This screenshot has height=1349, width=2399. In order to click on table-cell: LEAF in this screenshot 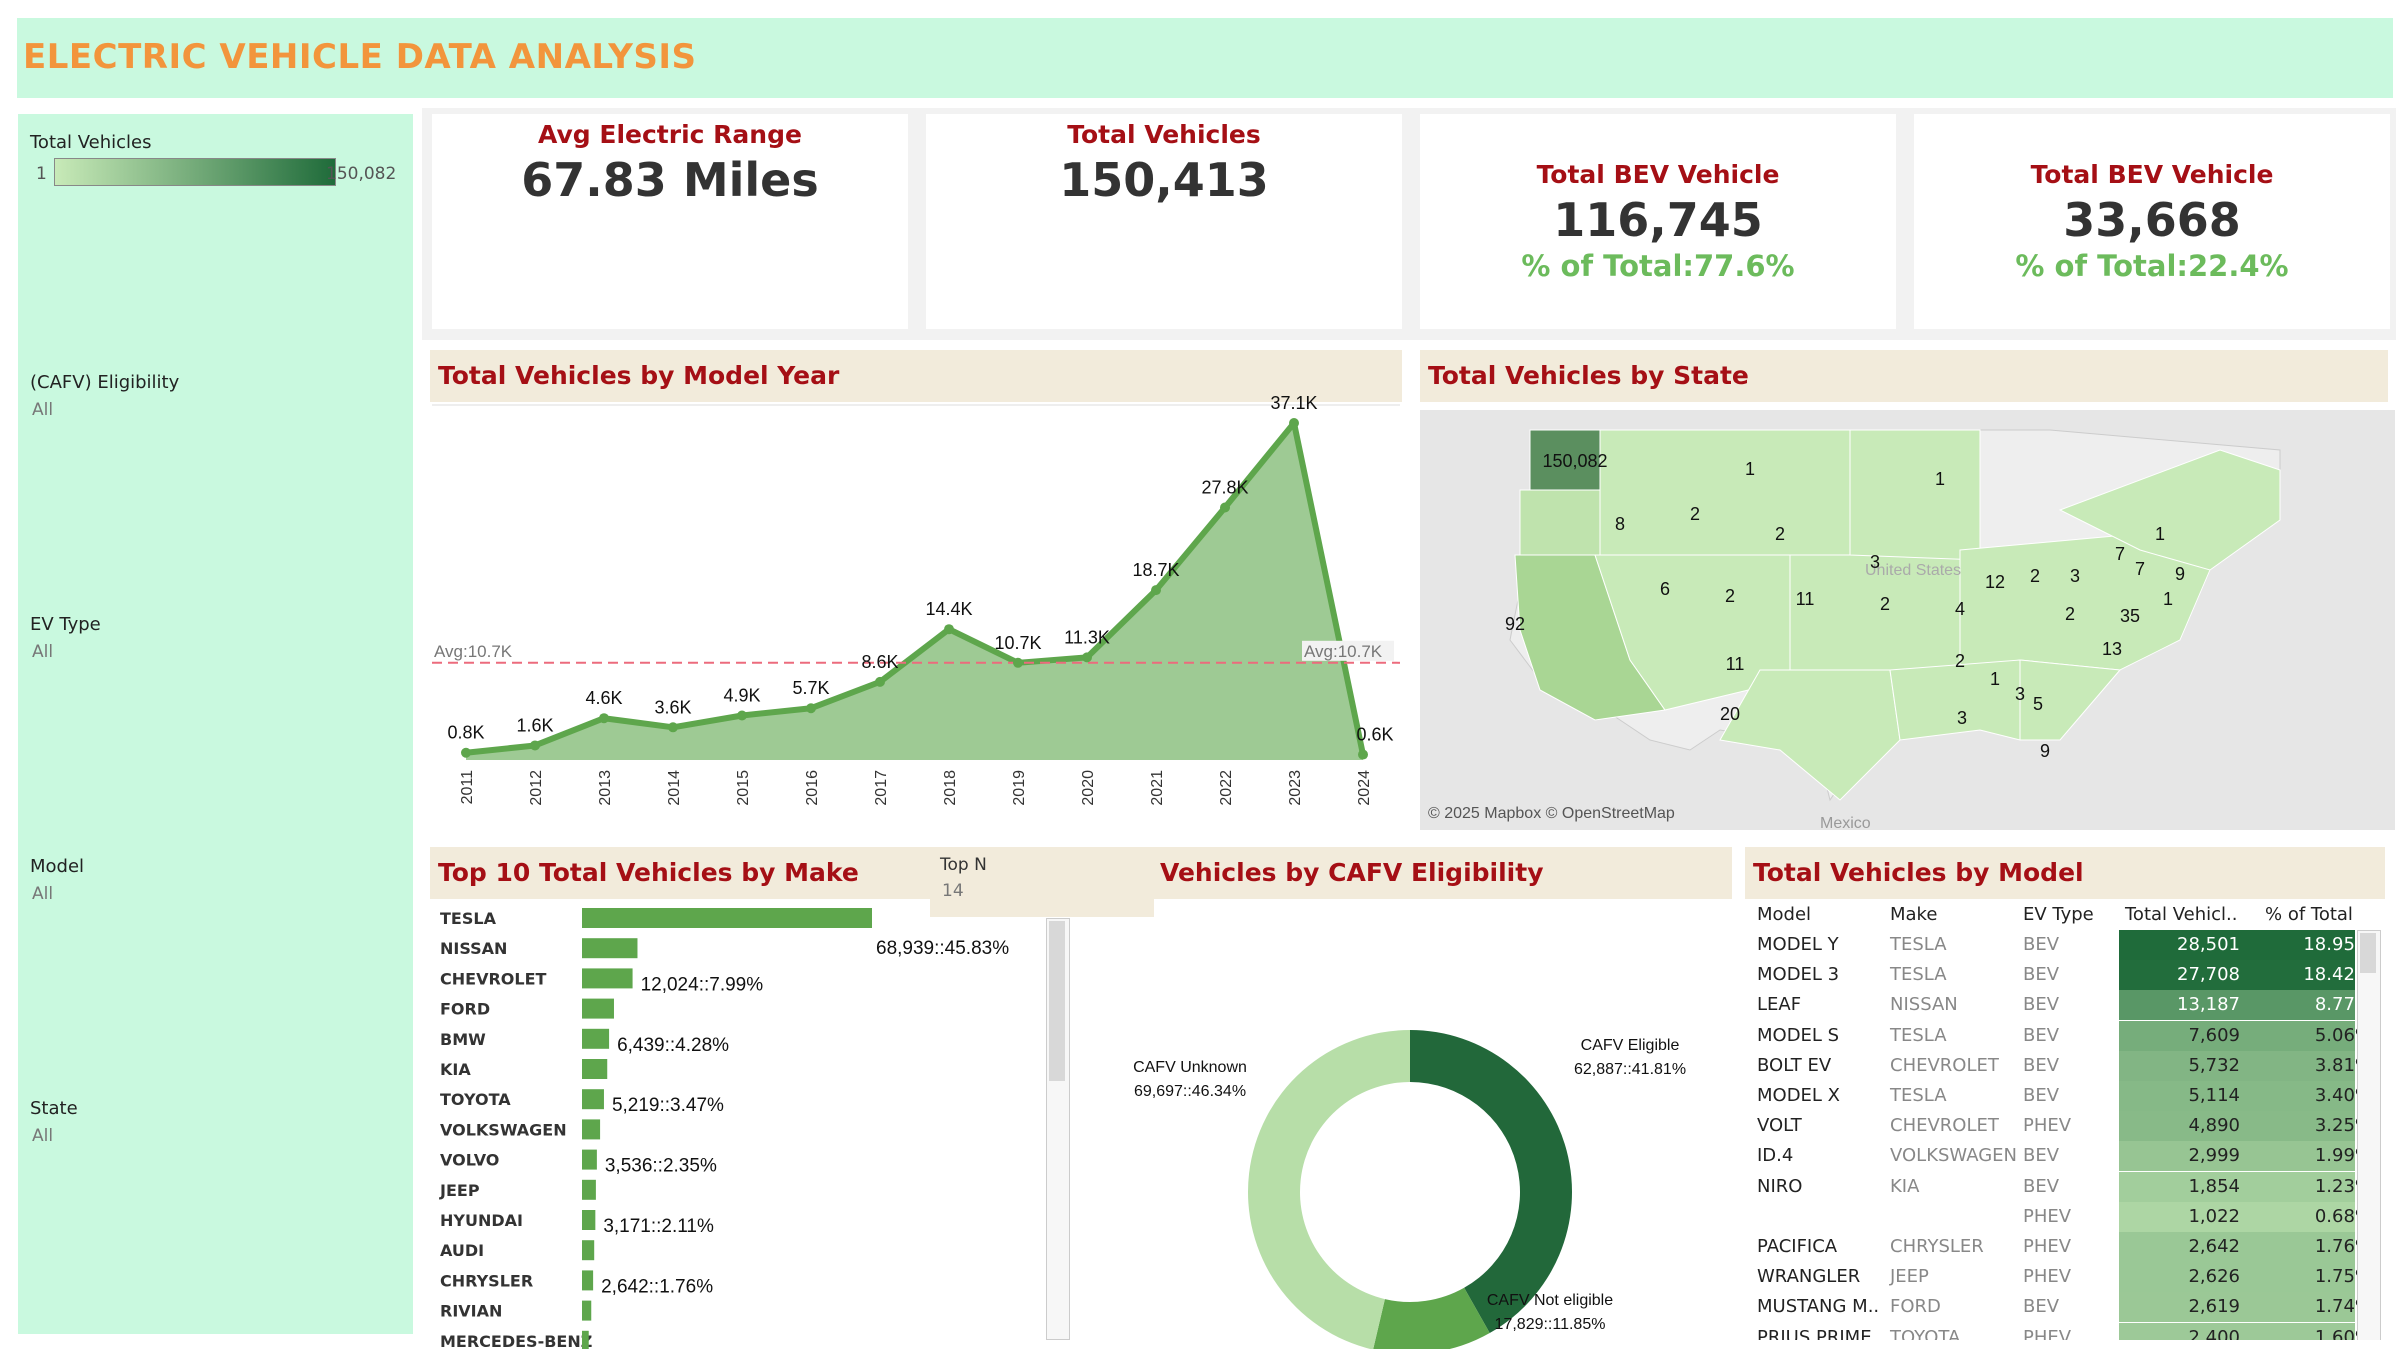, I will do `click(1779, 1005)`.